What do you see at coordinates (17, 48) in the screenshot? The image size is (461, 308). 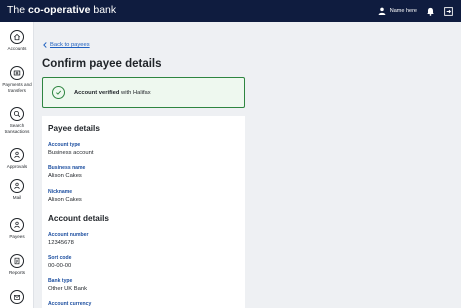 I see `sidebar-item-label: Accounts` at bounding box center [17, 48].